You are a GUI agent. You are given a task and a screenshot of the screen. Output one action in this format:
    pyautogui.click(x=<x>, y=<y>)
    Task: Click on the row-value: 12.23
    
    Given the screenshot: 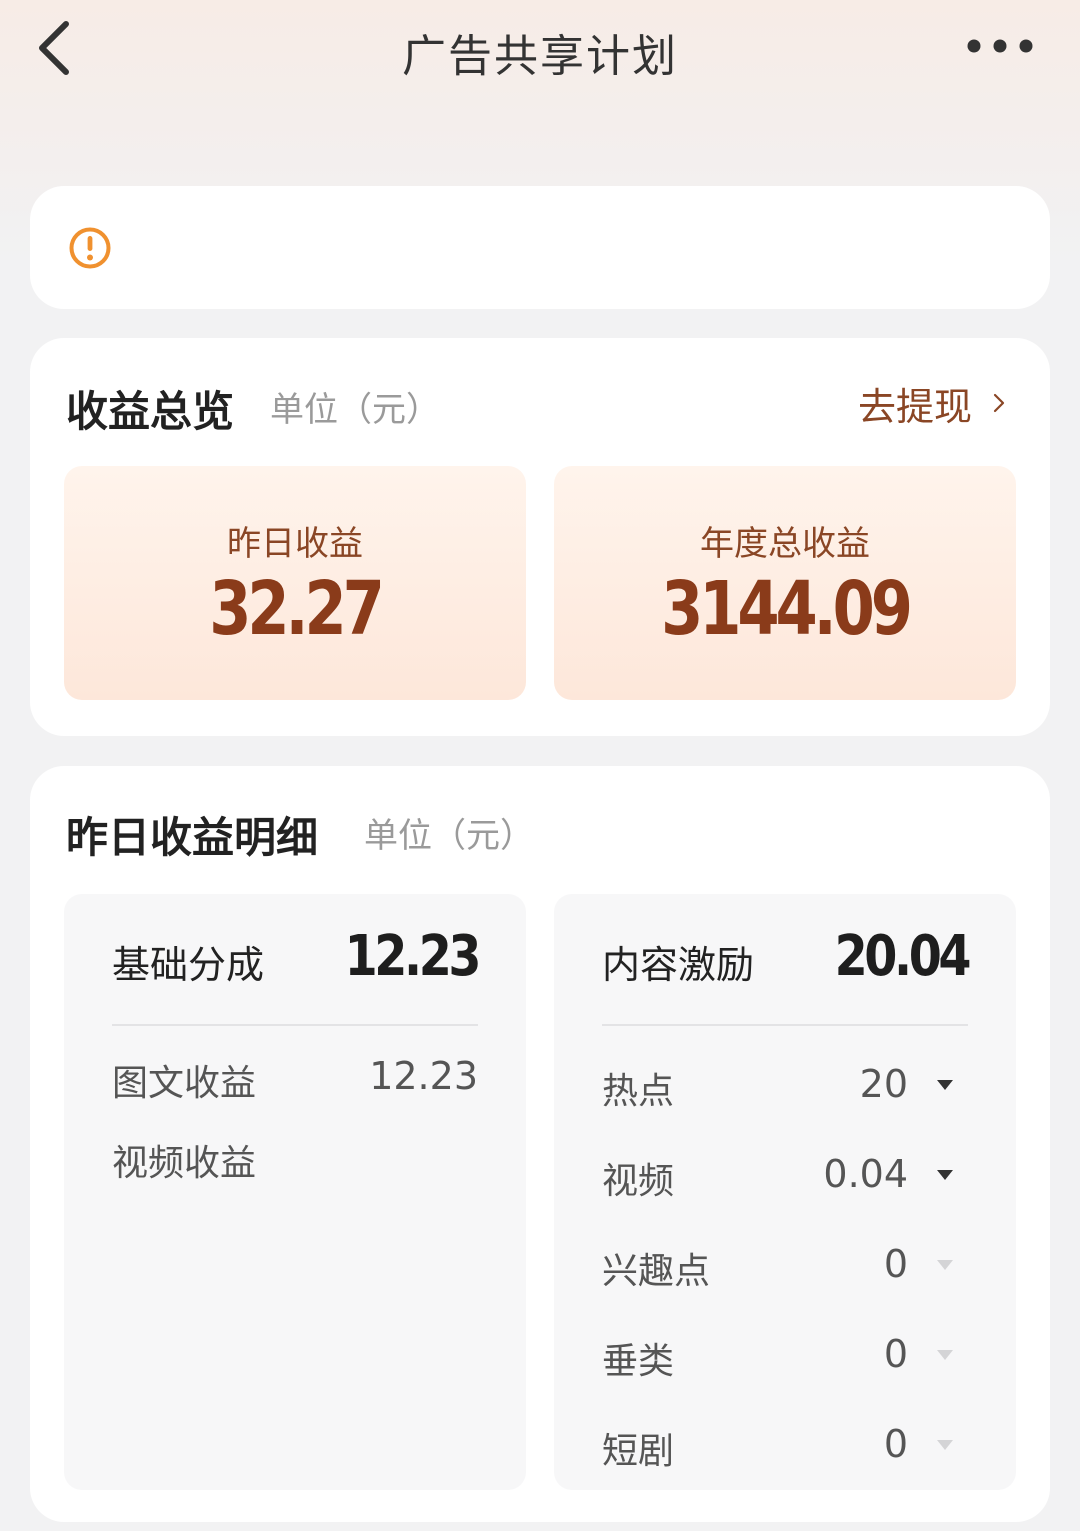 What is the action you would take?
    pyautogui.click(x=423, y=1076)
    